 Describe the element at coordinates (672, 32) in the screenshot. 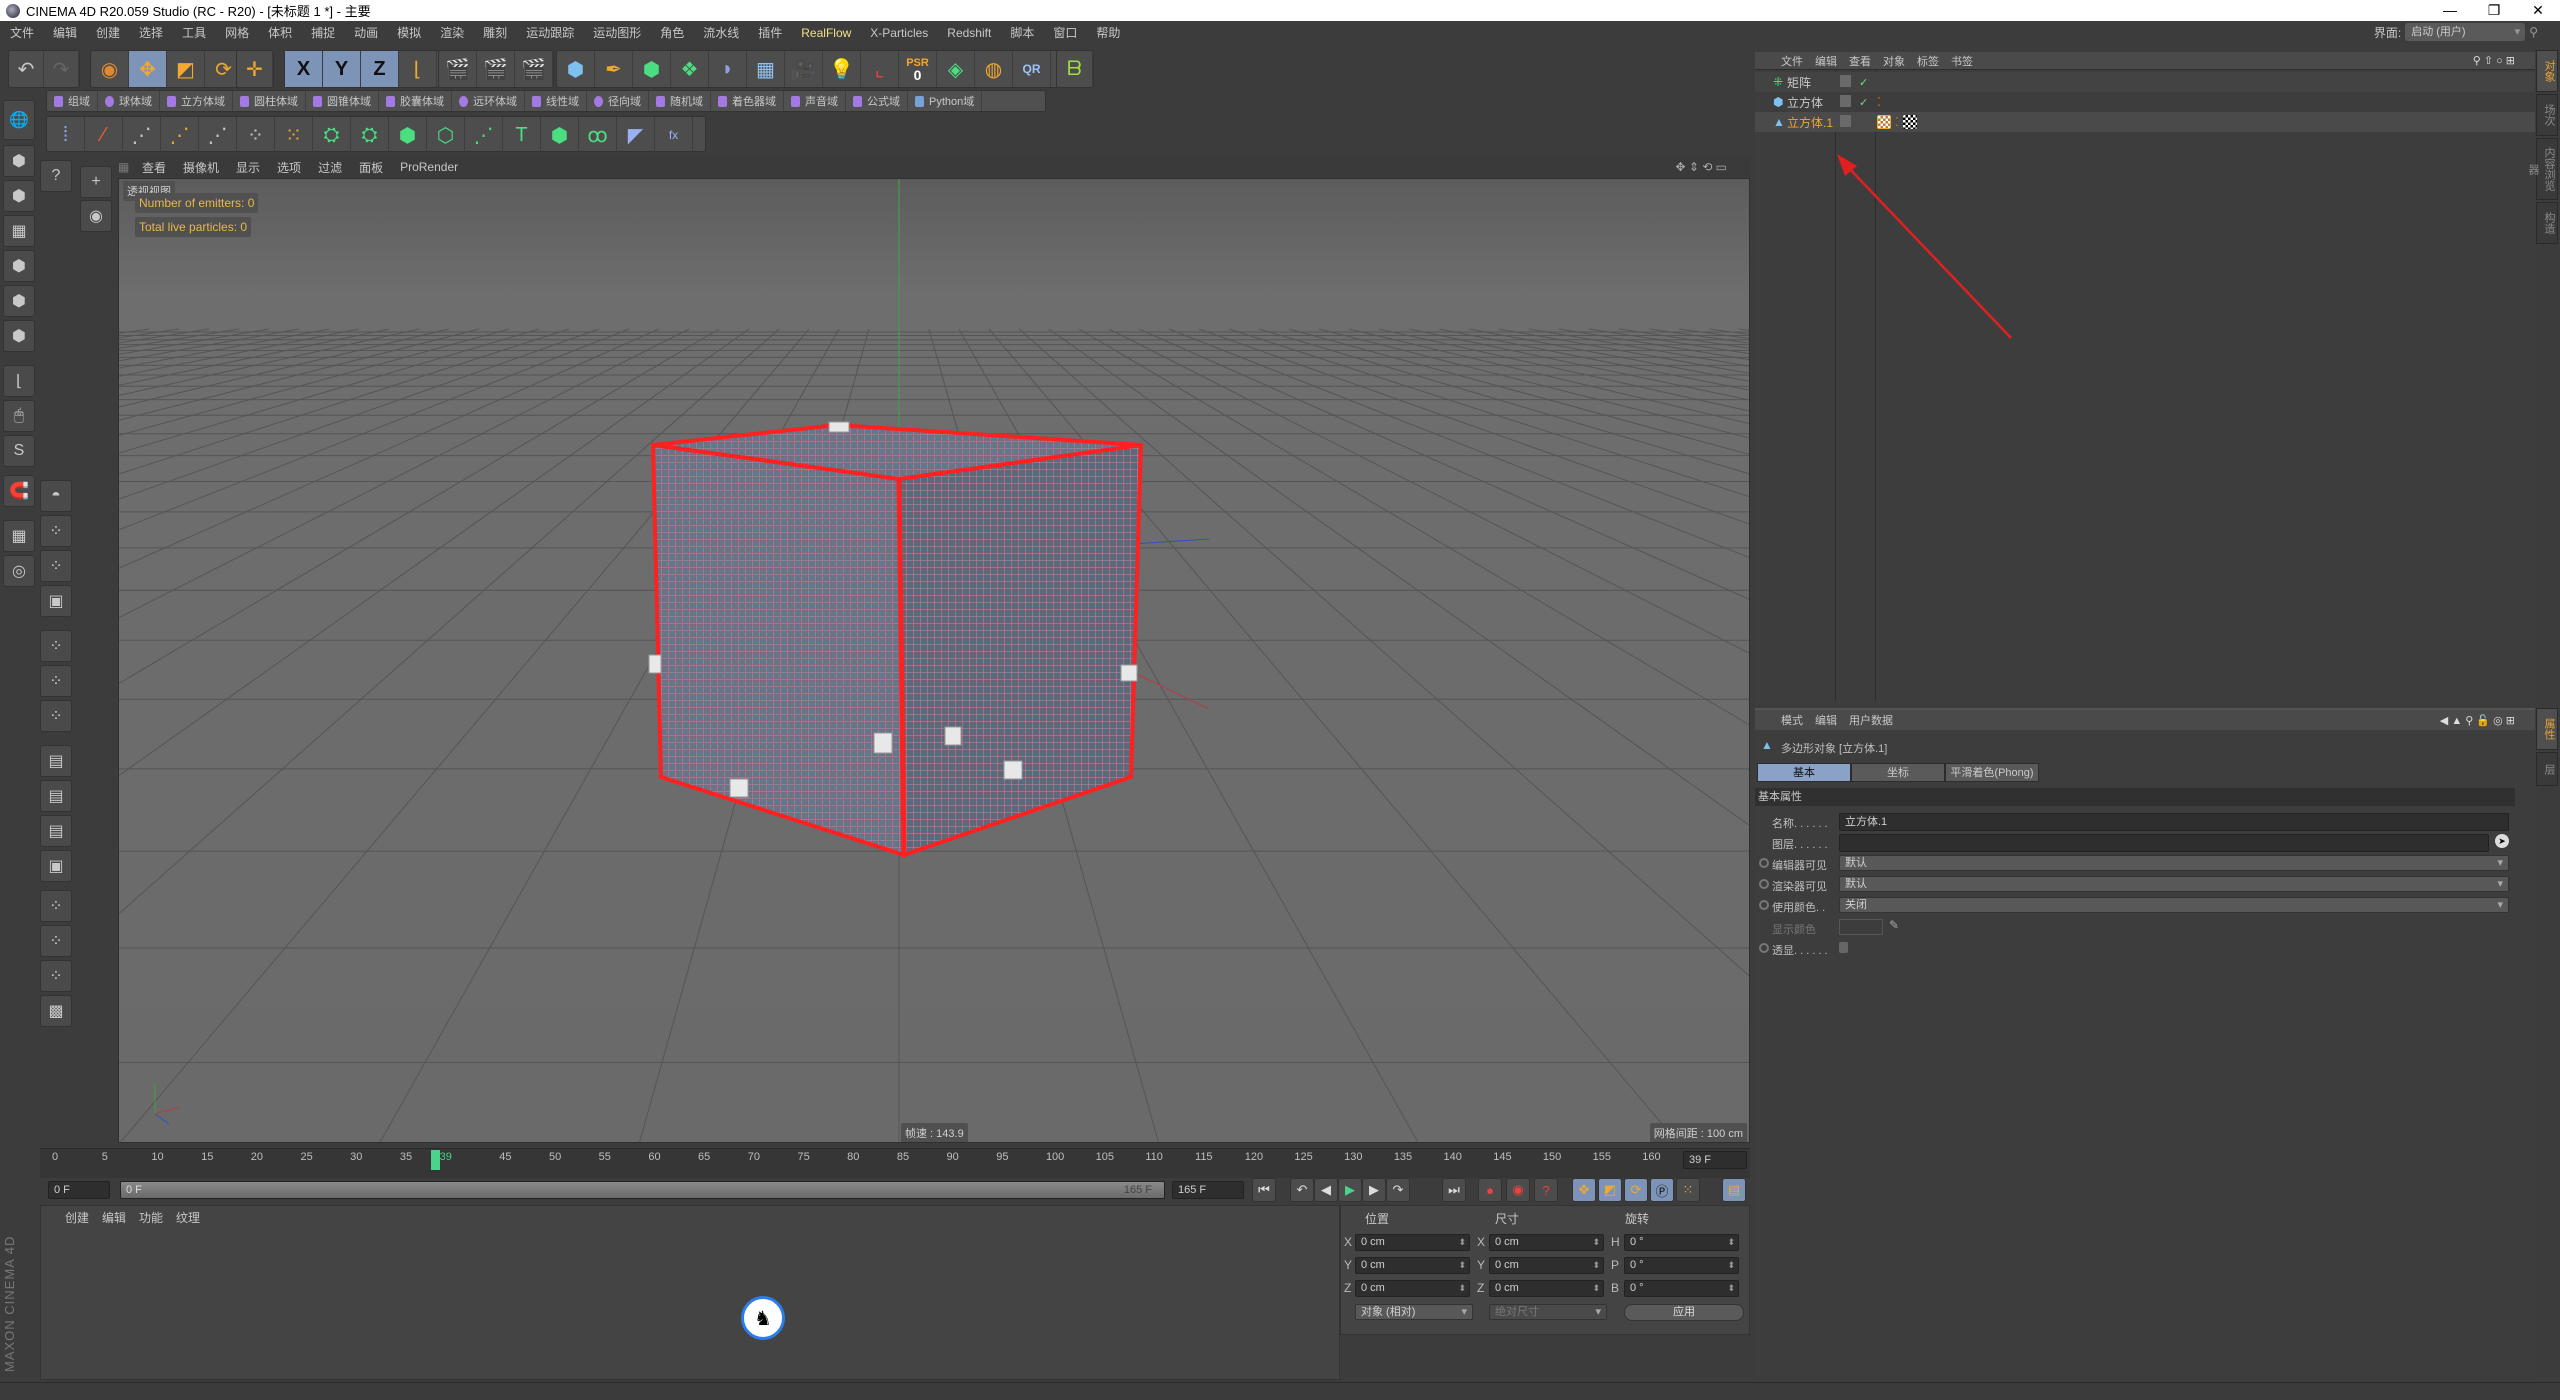

I see `menu-character: 角色` at that location.